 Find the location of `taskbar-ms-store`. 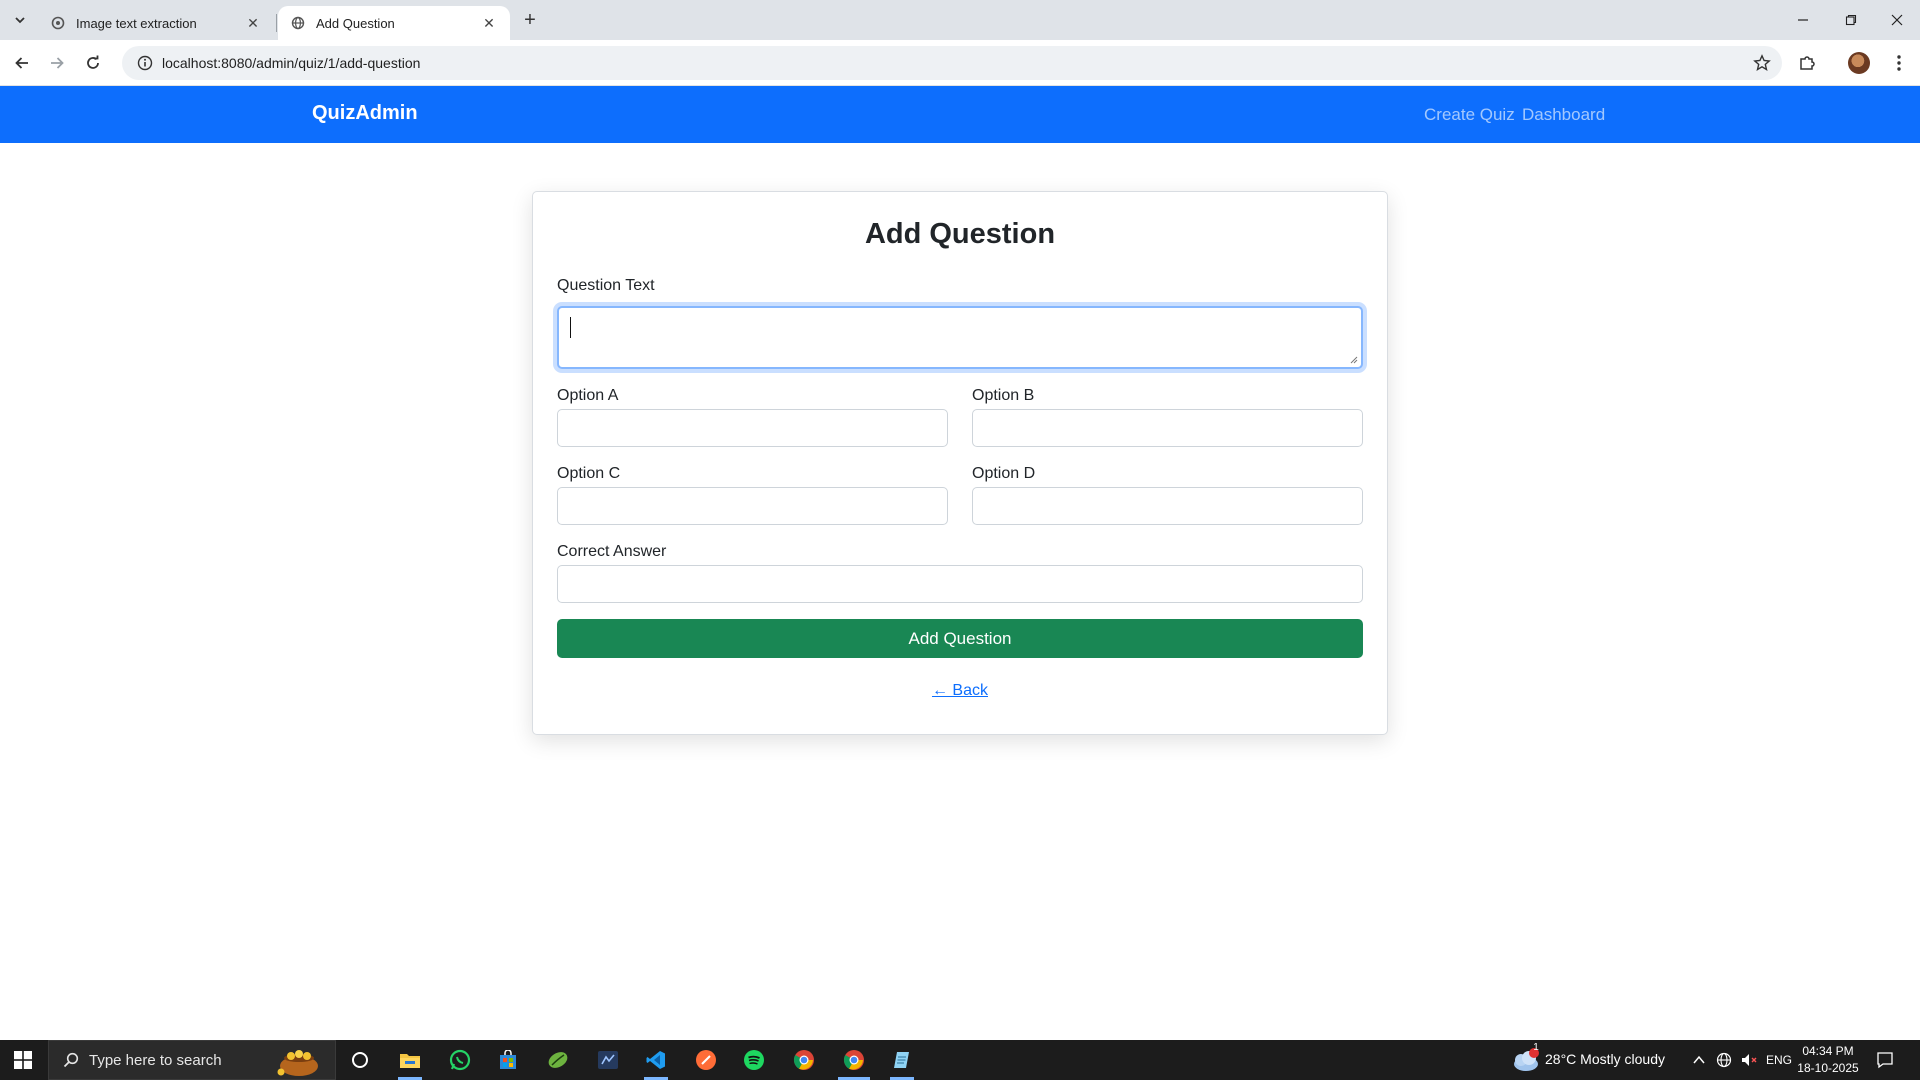

taskbar-ms-store is located at coordinates (508, 1060).